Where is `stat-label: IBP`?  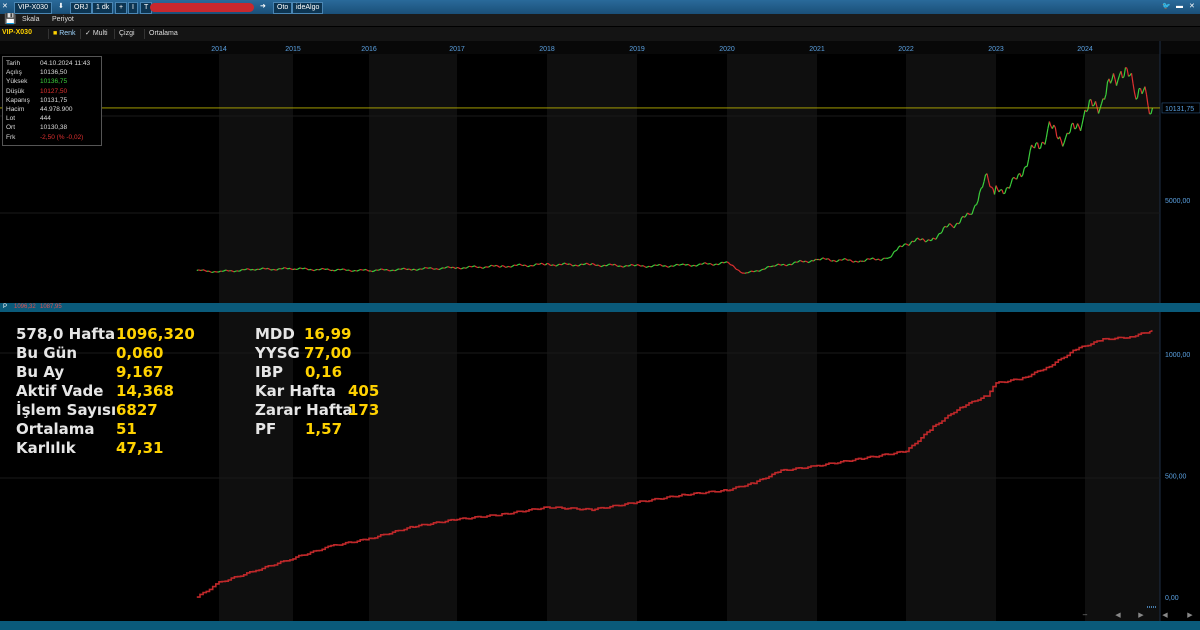
stat-label: IBP is located at coordinates (269, 372).